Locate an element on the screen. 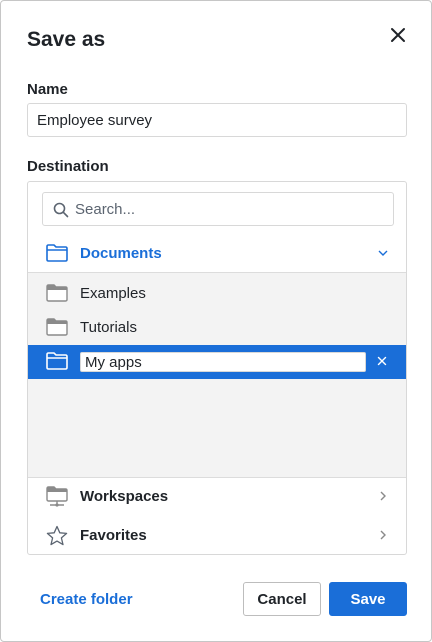 The height and width of the screenshot is (642, 432). list-item-examples: Examples is located at coordinates (217, 294).